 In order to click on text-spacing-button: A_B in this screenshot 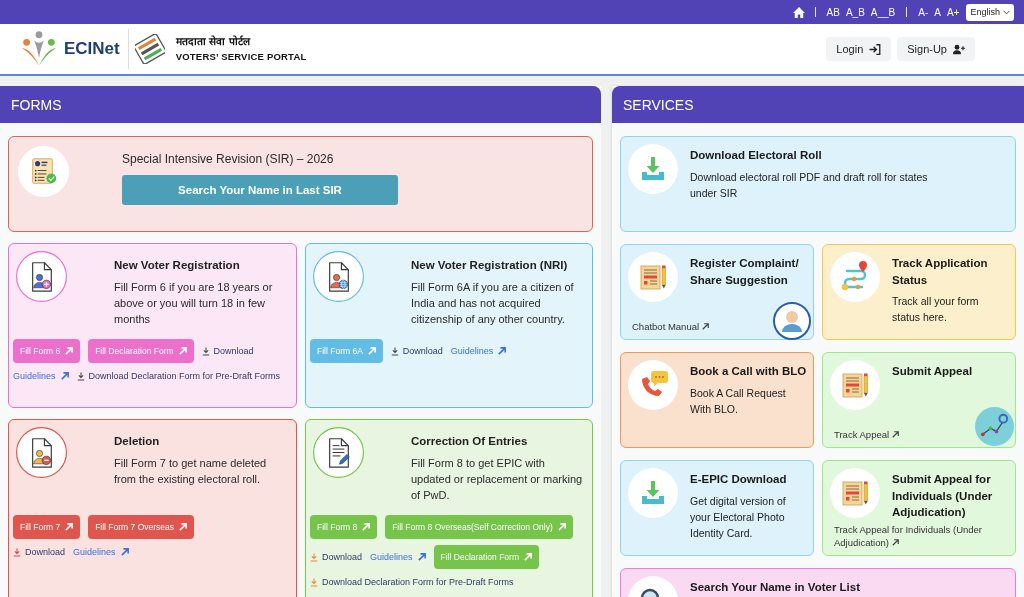, I will do `click(855, 12)`.